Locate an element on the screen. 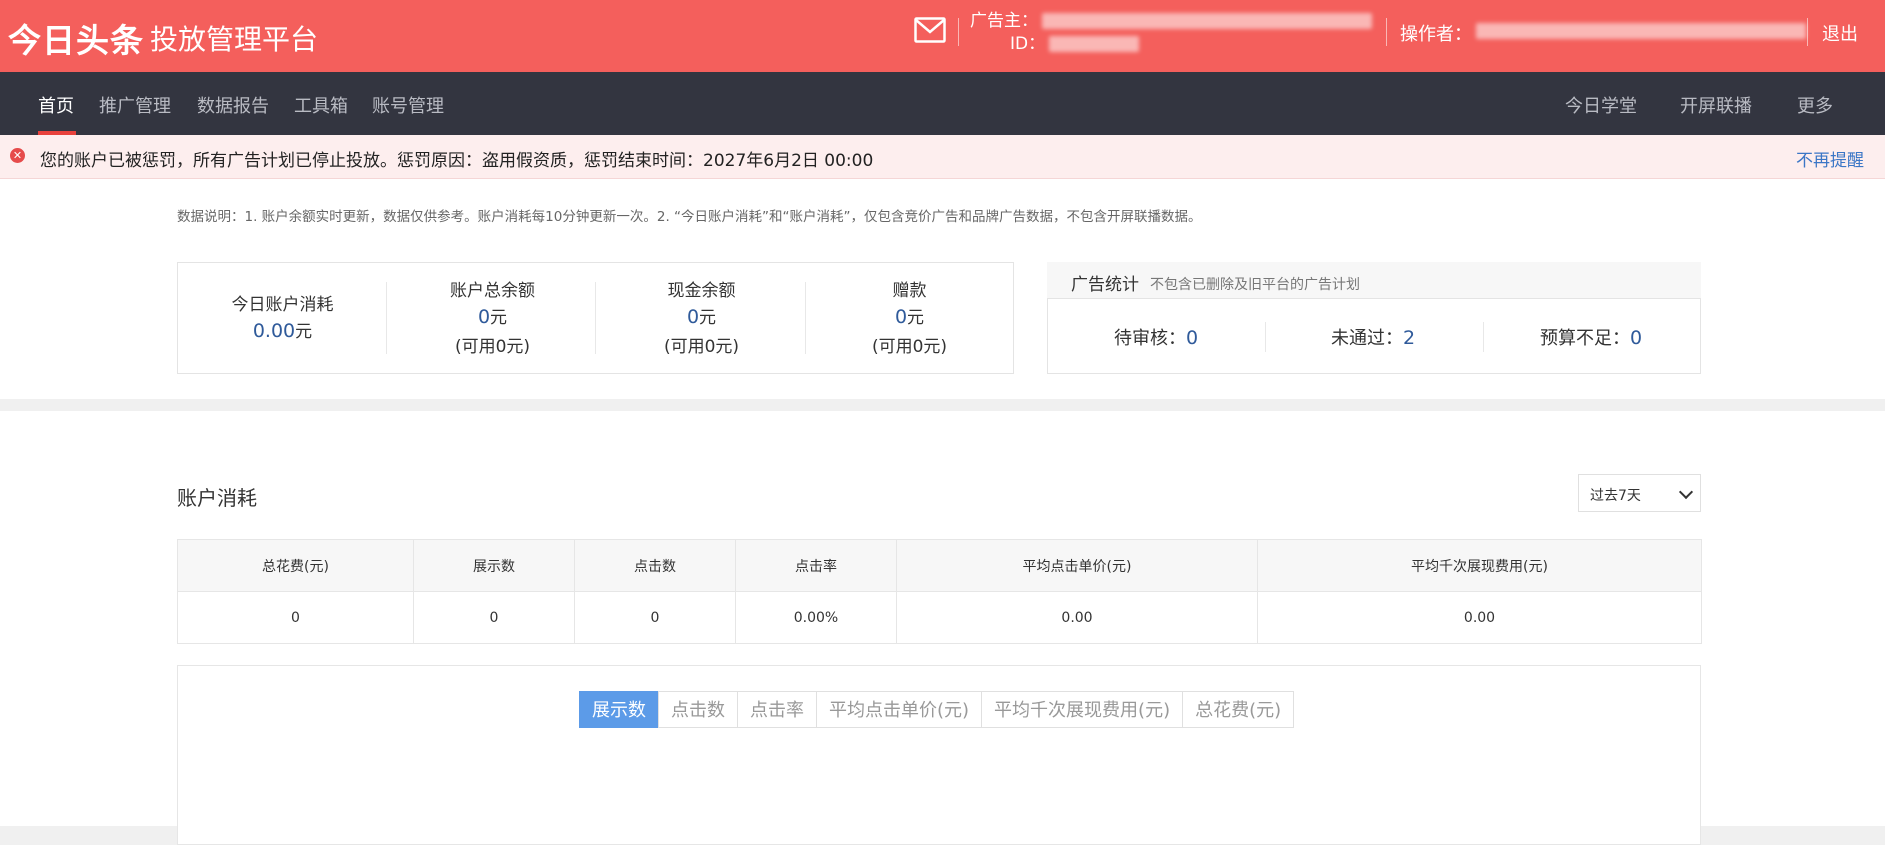  cash-balance-unit: 元 is located at coordinates (708, 318).